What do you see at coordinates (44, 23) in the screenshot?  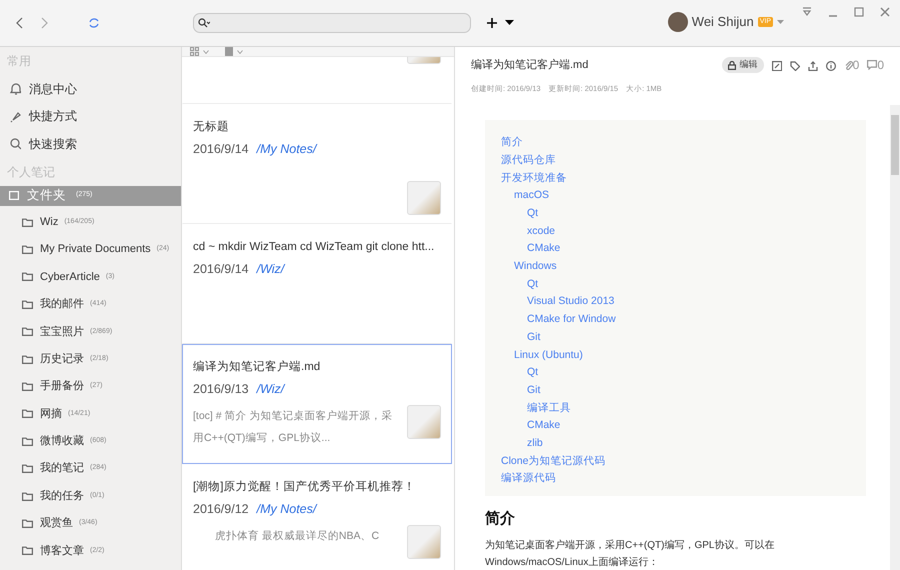 I see `forward-icon` at bounding box center [44, 23].